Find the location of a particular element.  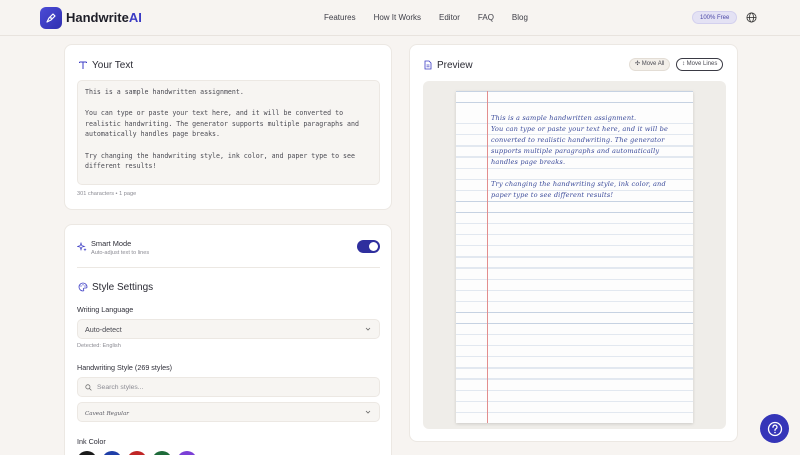

handwriting-style-select: Caveat Regular is located at coordinates (228, 412).